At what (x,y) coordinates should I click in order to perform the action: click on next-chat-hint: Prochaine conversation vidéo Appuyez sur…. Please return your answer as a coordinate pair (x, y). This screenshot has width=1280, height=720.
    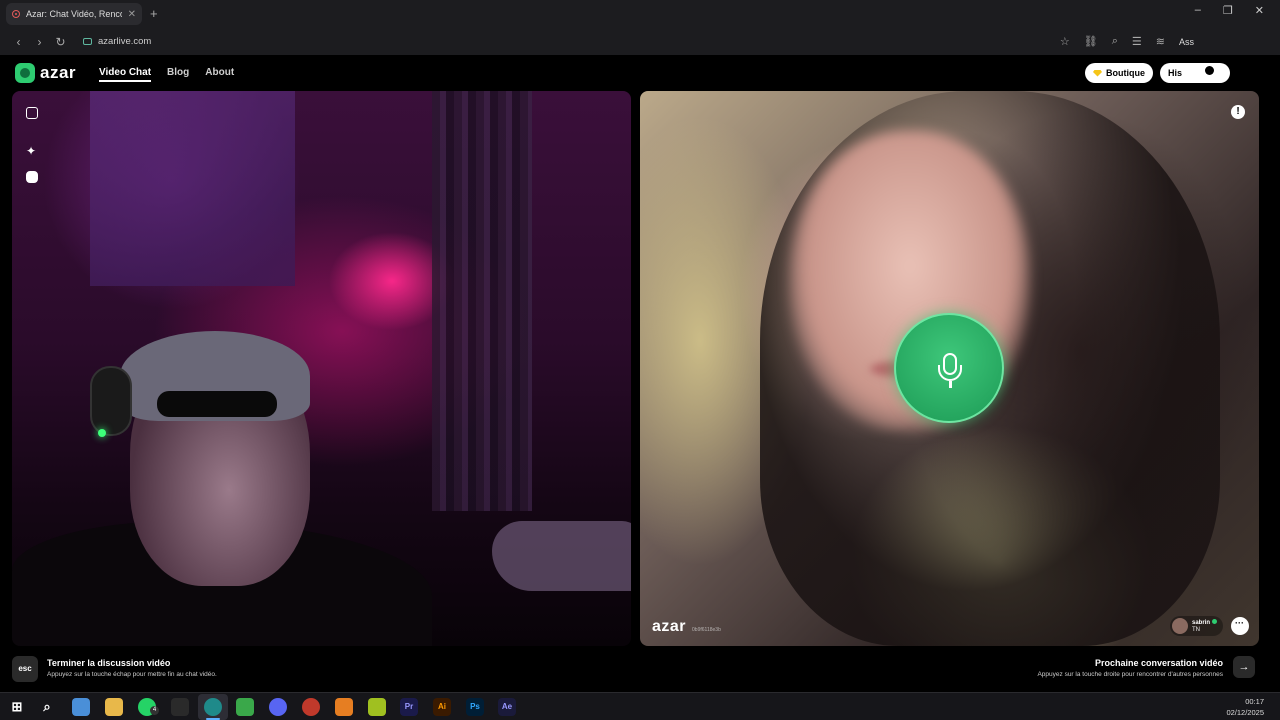
    Looking at the image, I should click on (1130, 668).